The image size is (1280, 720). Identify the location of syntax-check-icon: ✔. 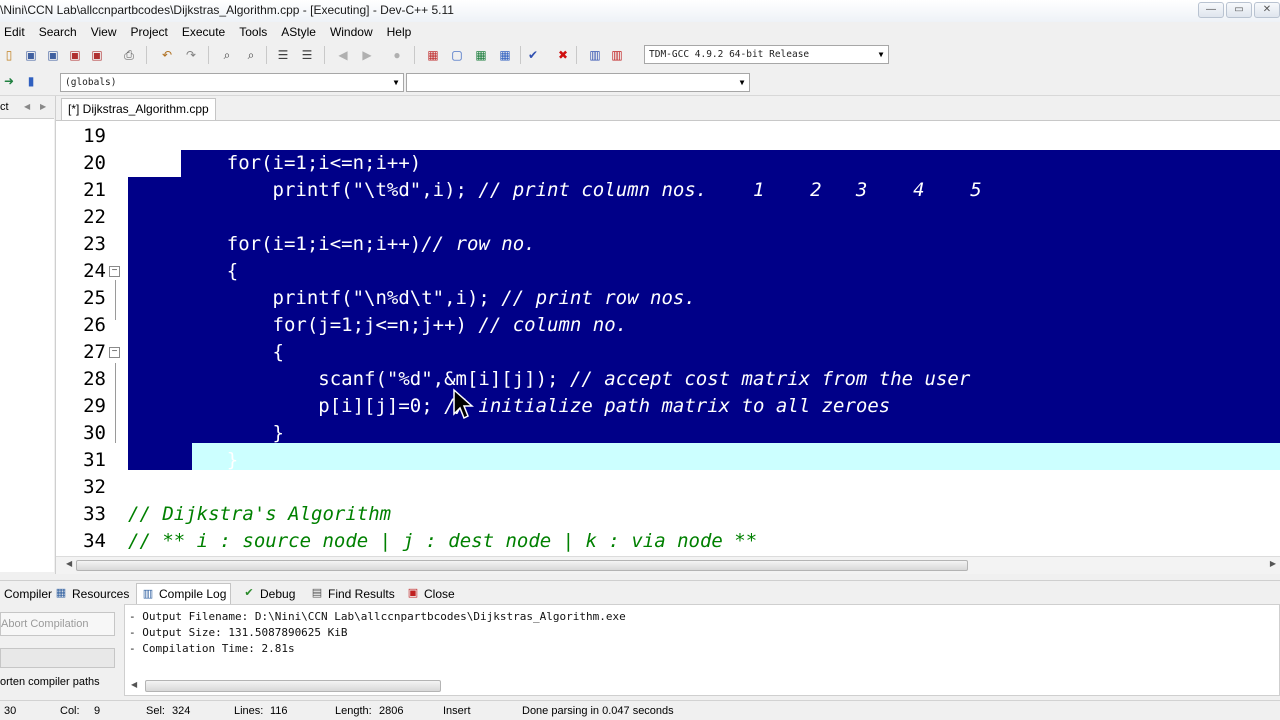
(533, 55).